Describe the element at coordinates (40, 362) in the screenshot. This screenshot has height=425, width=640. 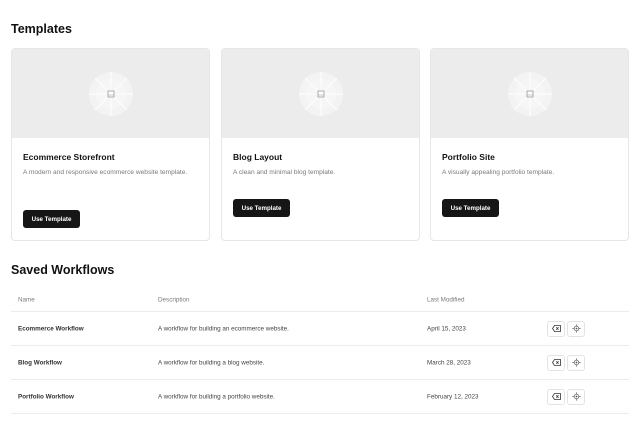
I see `workflow-name: Blog Workflow` at that location.